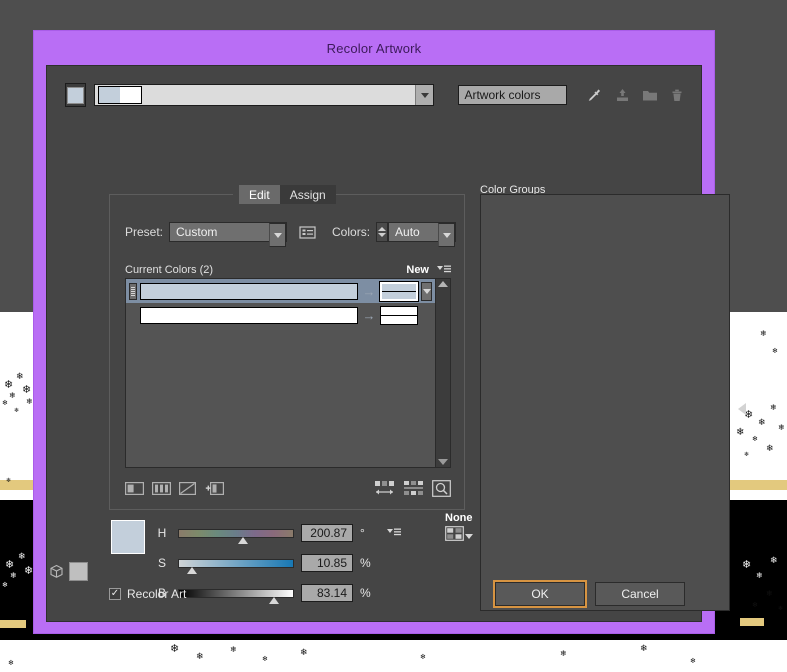  I want to click on merge-colors-icon, so click(134, 488).